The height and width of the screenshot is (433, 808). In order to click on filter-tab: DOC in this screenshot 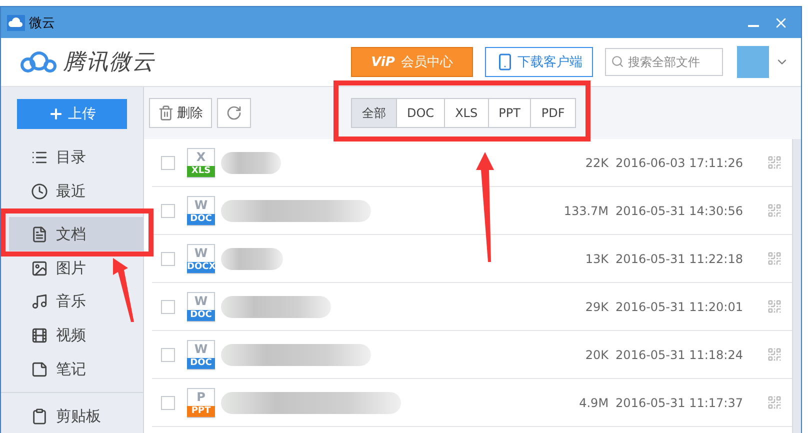, I will do `click(421, 113)`.